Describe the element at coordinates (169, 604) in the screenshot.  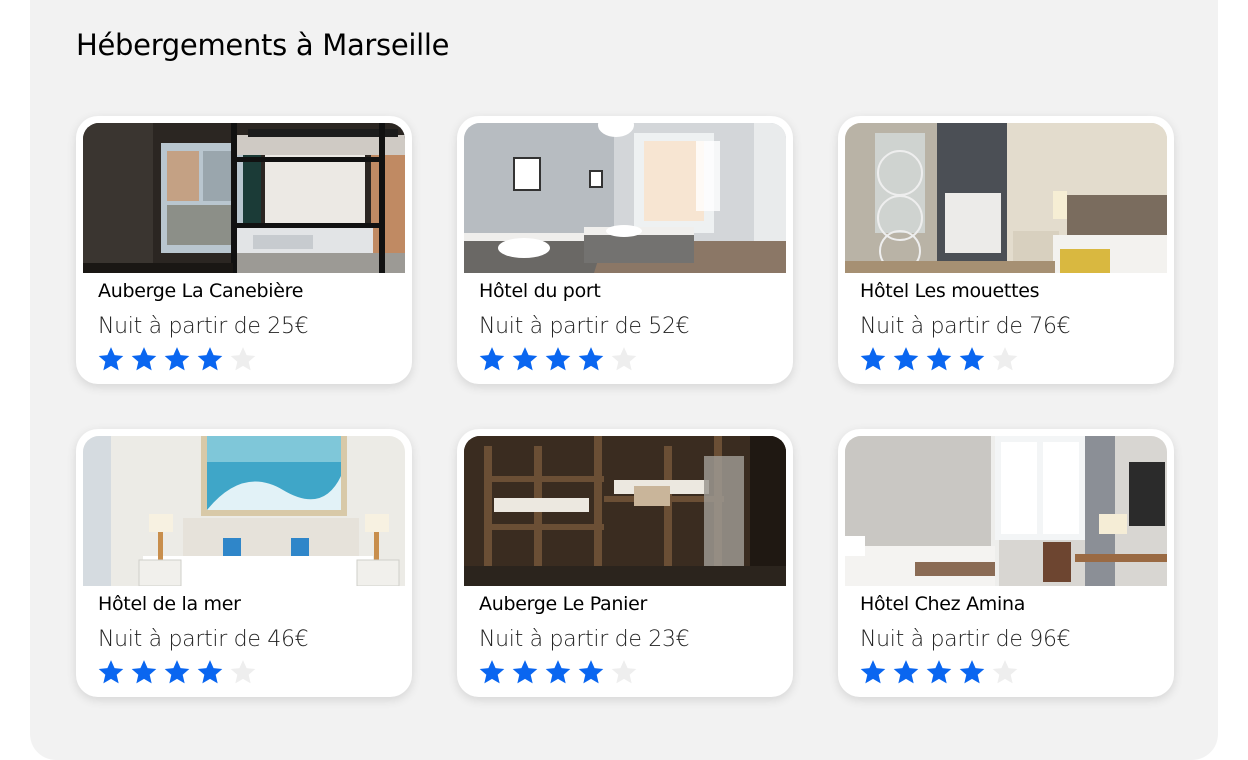
I see `hotel-name: Hôtel de la mer` at that location.